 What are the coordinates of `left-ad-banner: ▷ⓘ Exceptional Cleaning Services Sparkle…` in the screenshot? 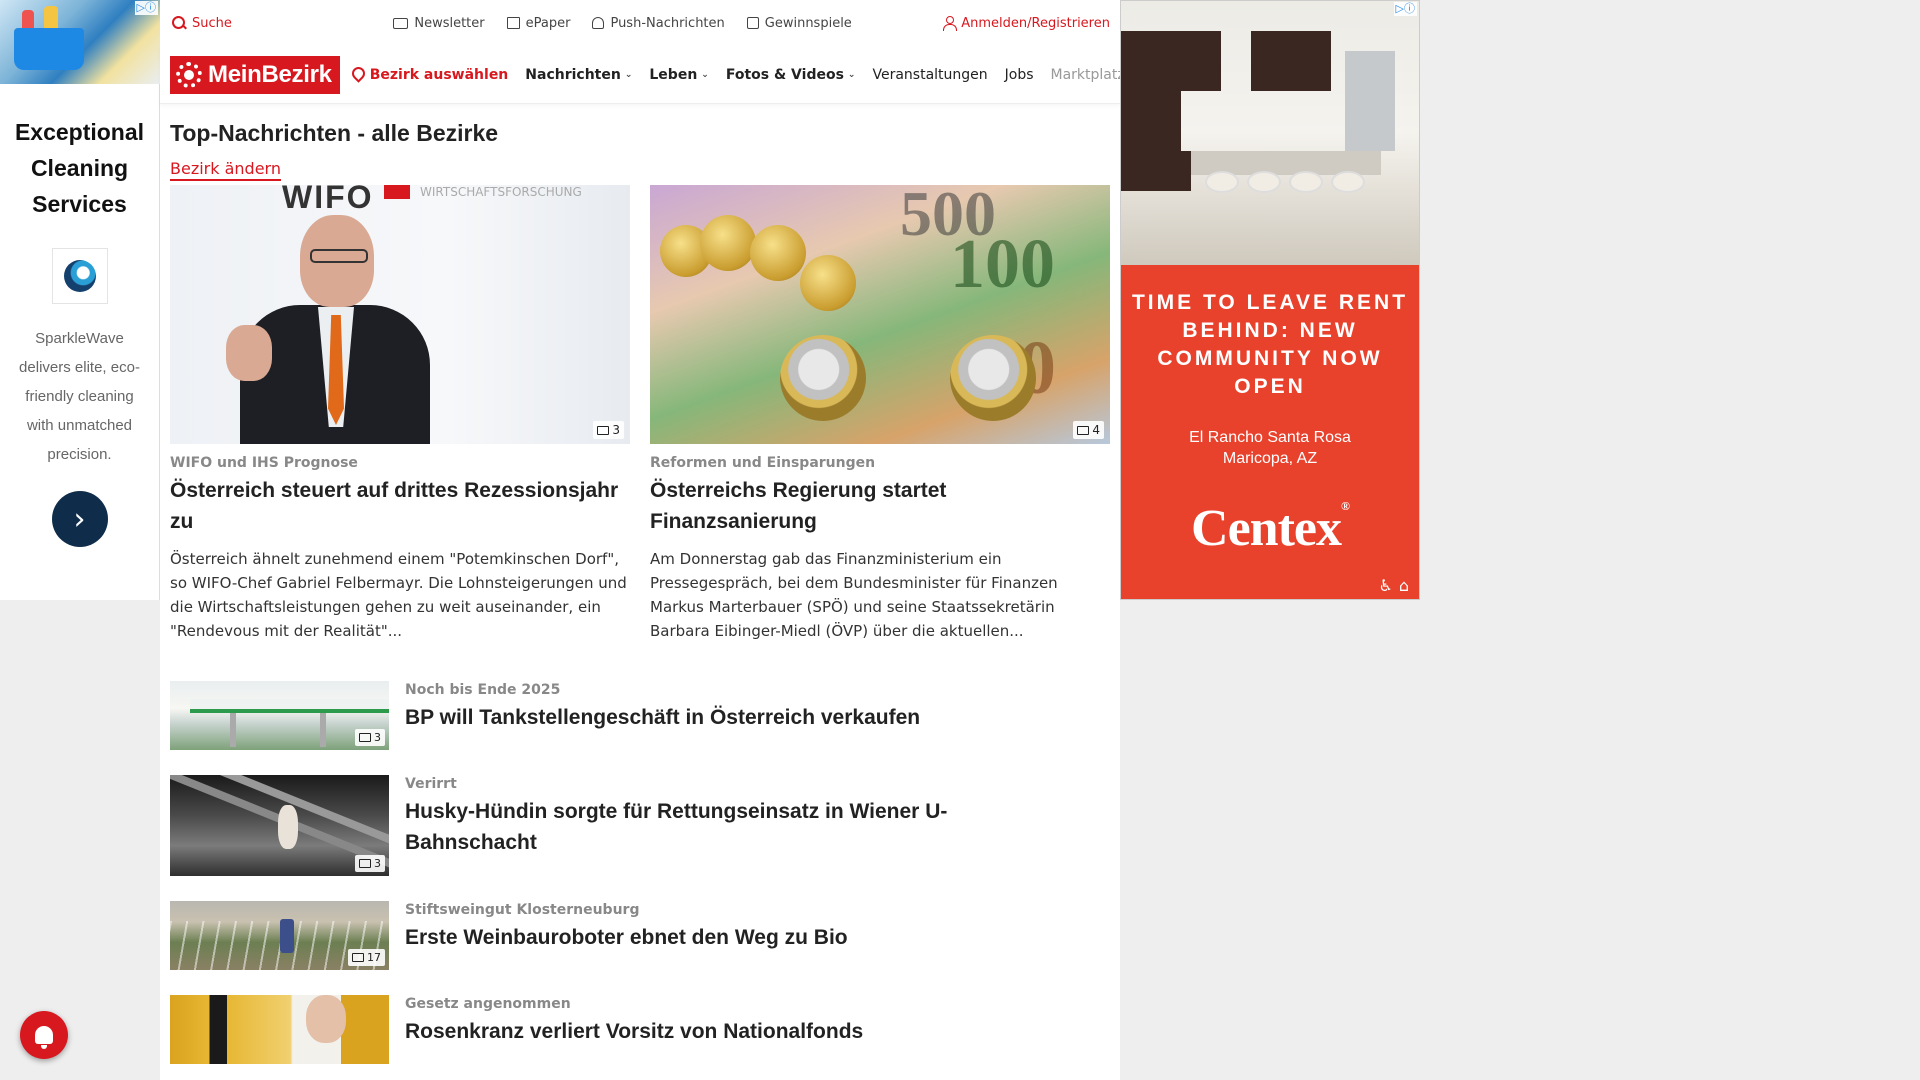 It's located at (80, 300).